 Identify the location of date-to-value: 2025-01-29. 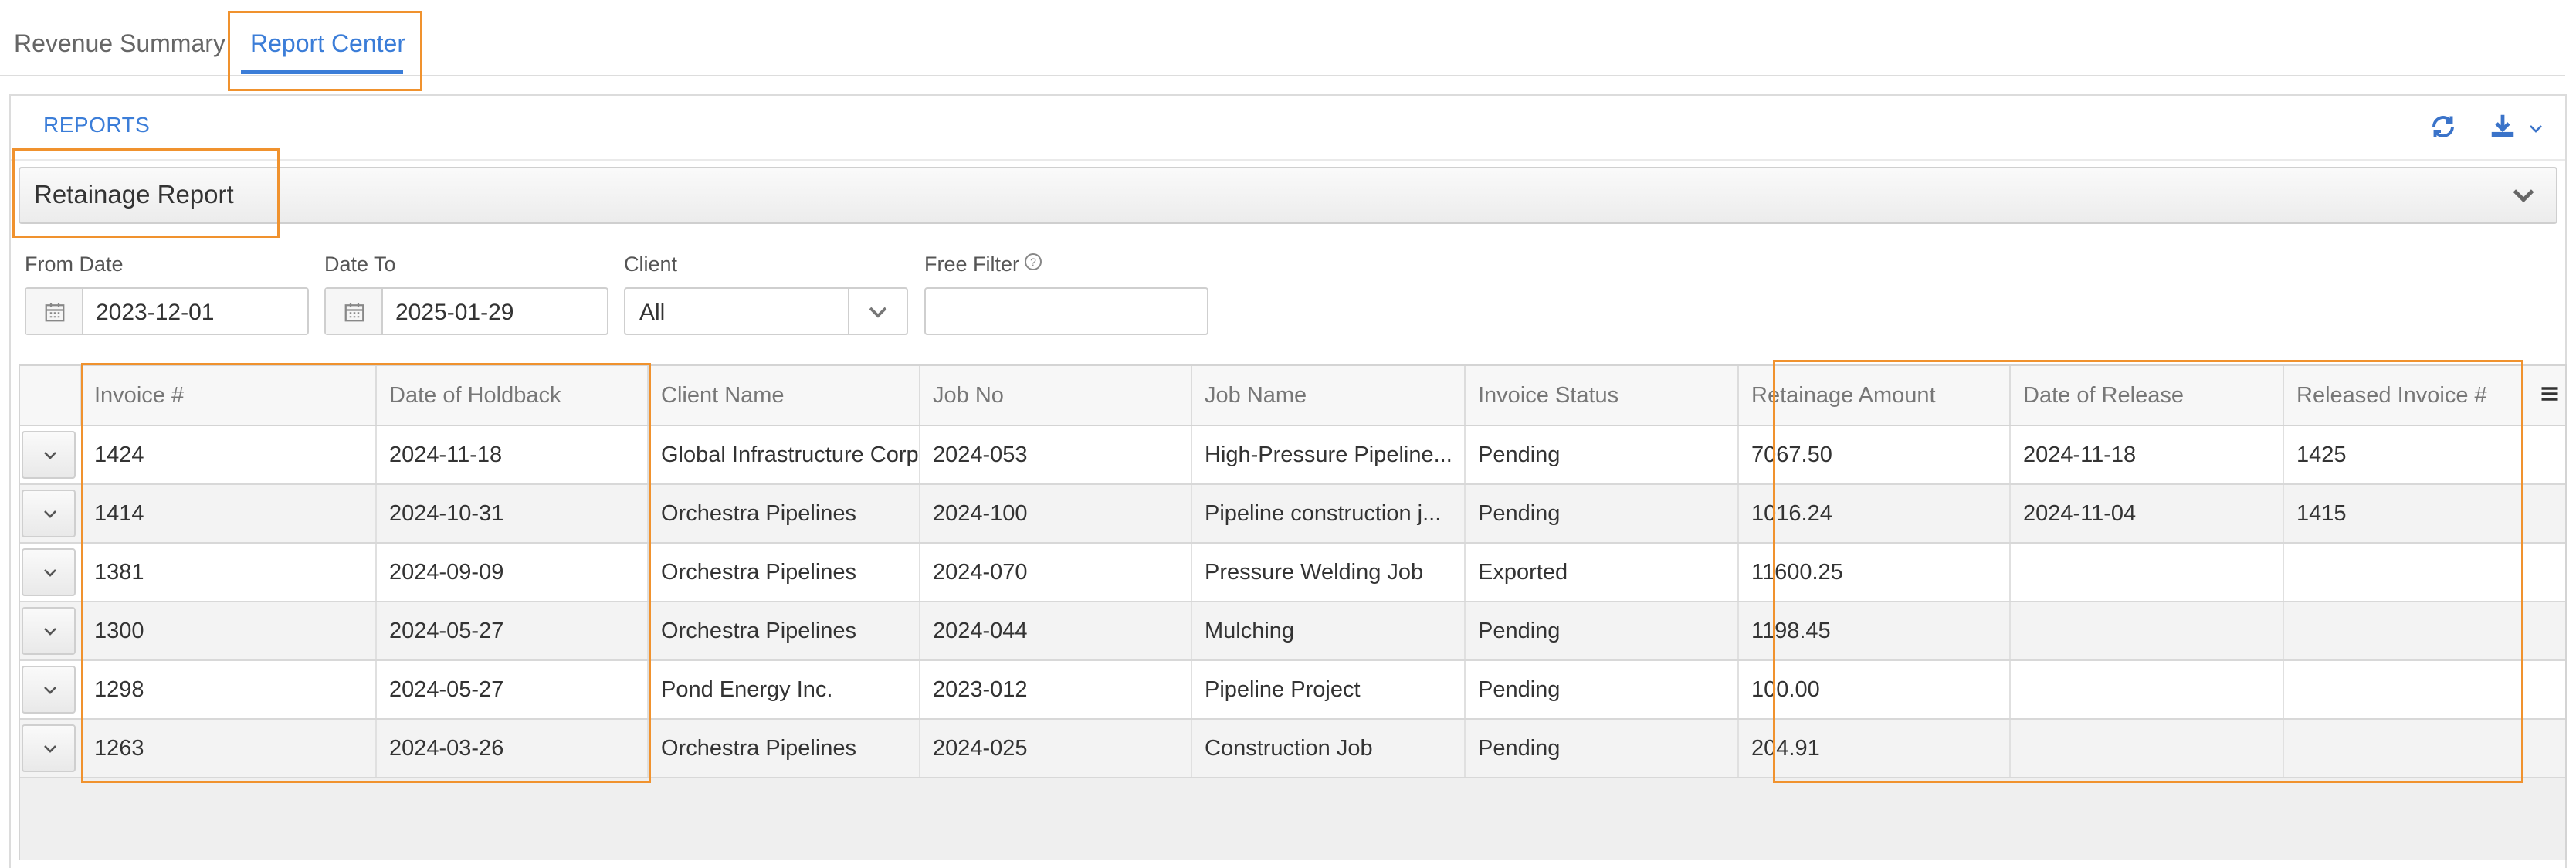
(454, 312).